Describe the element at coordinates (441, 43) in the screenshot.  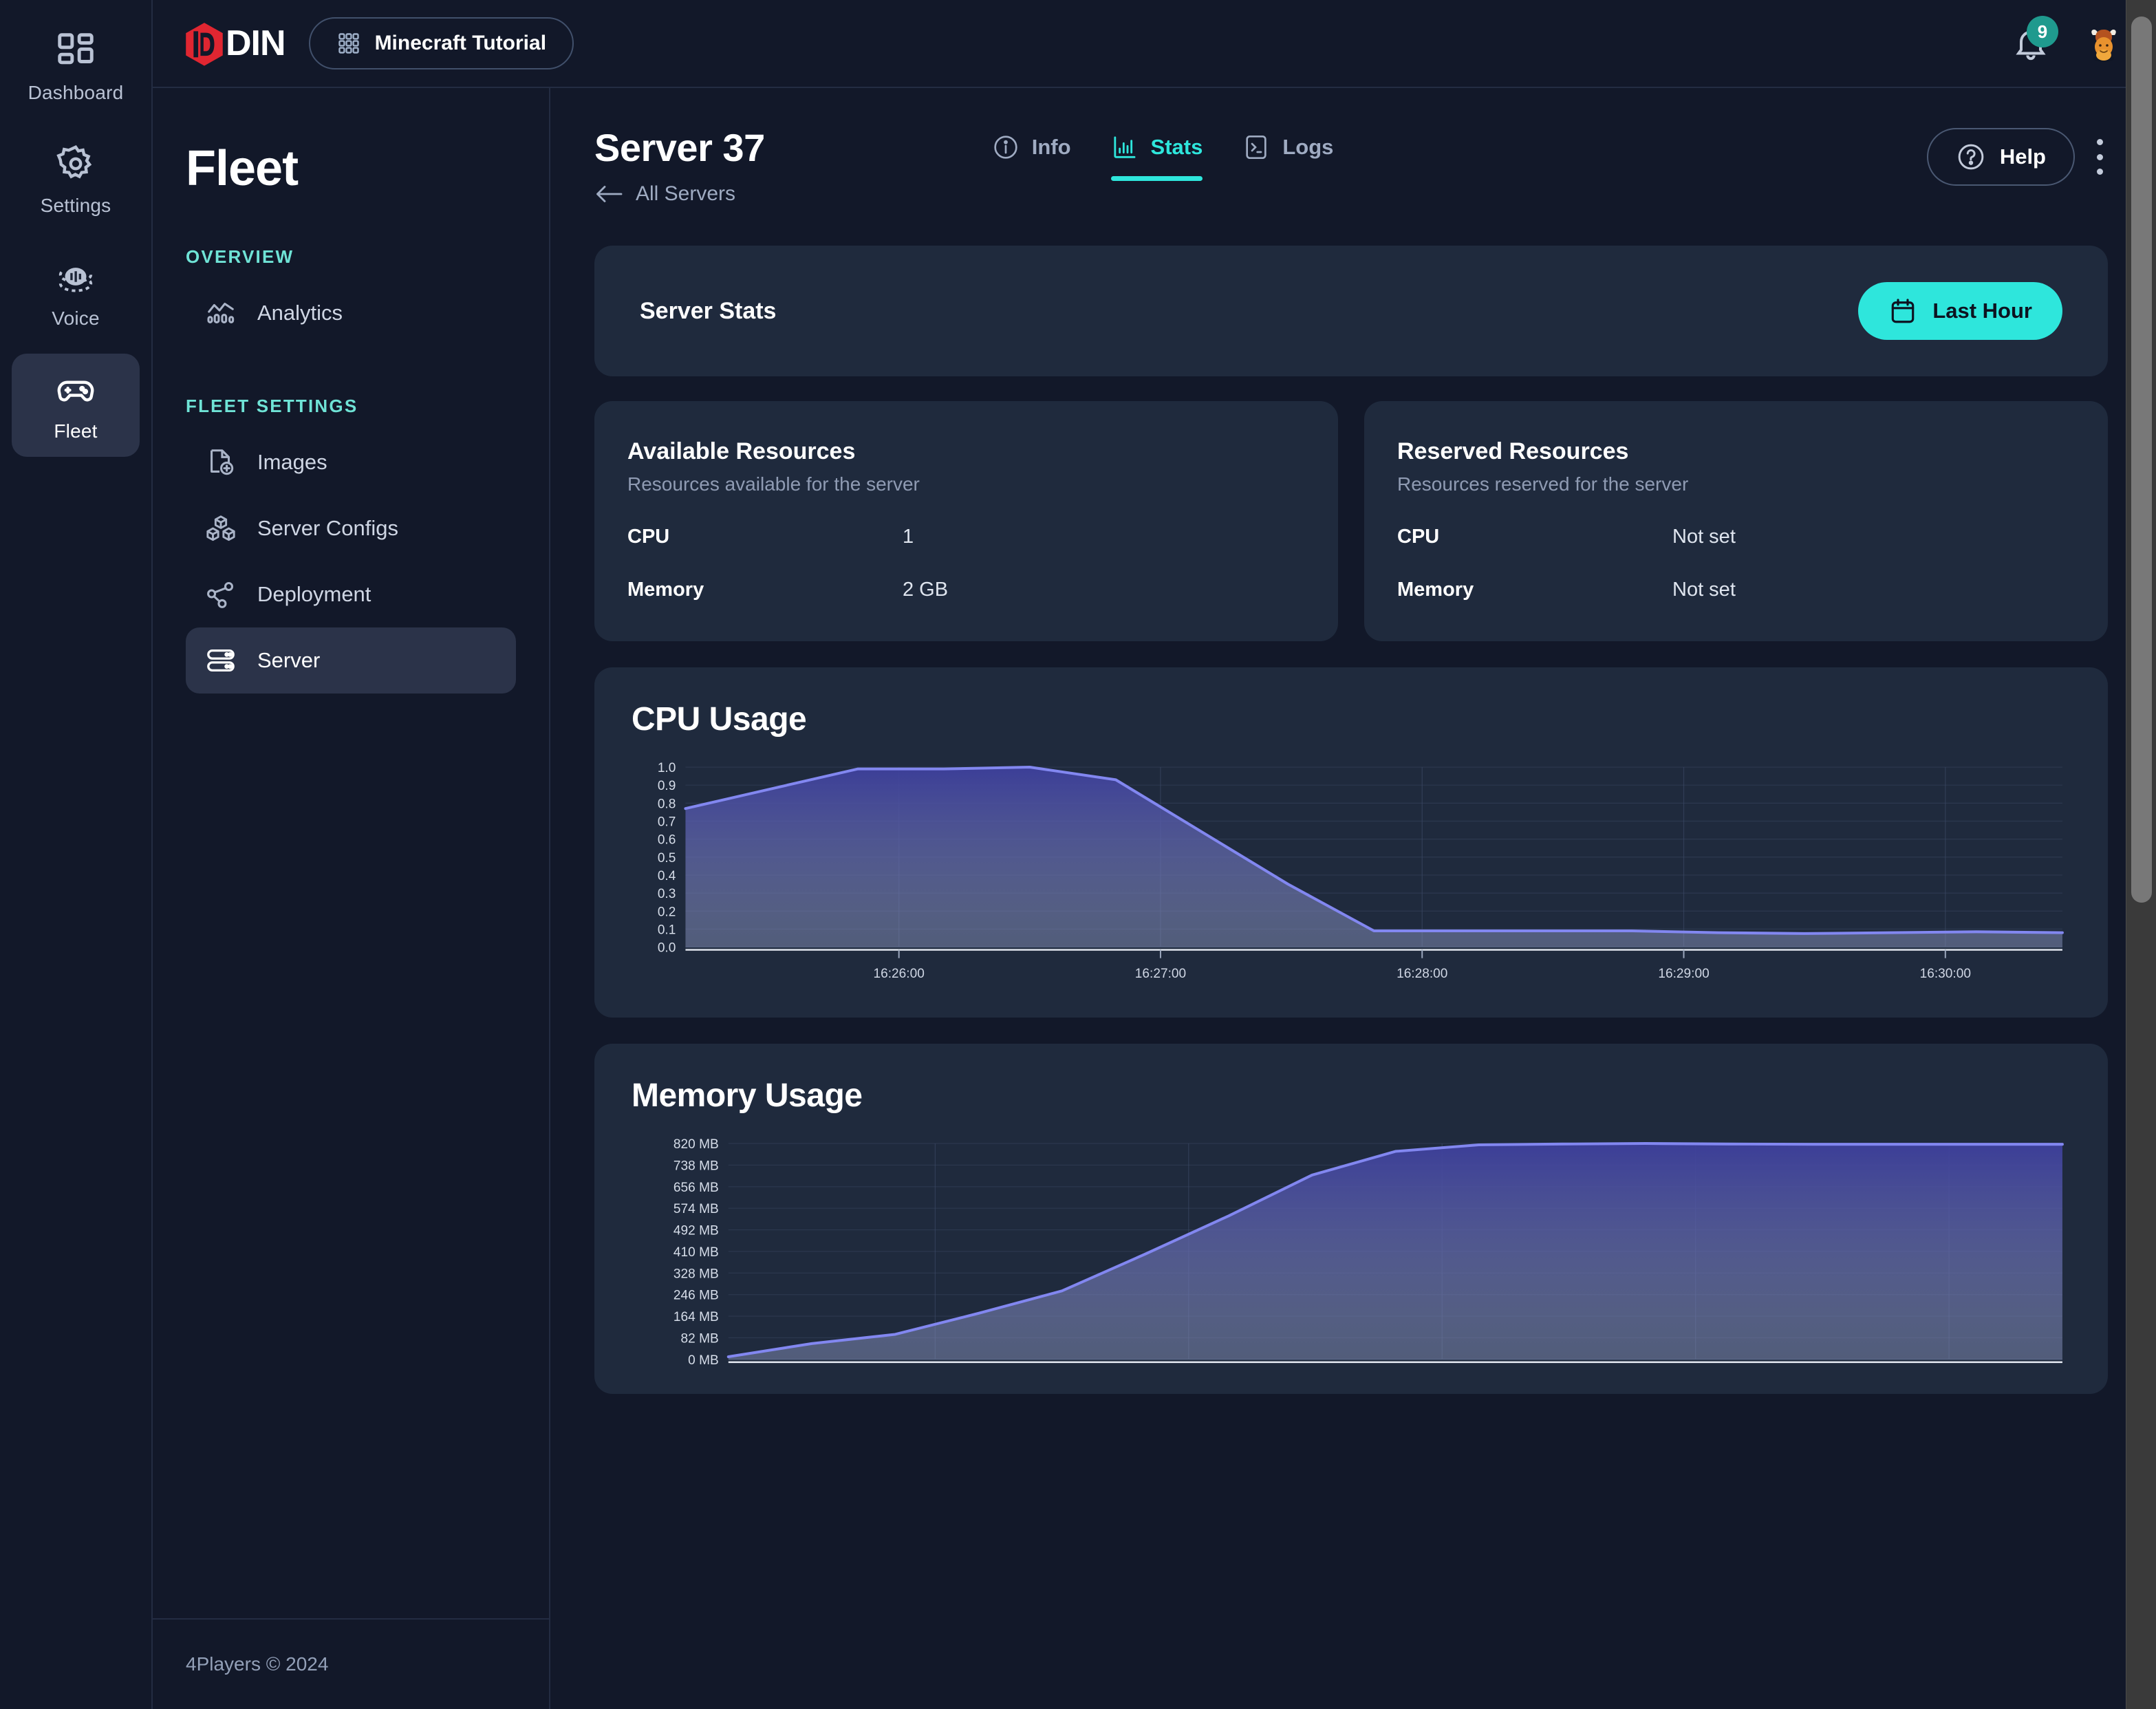
I see `project-selector: Minecraft Tutorial` at that location.